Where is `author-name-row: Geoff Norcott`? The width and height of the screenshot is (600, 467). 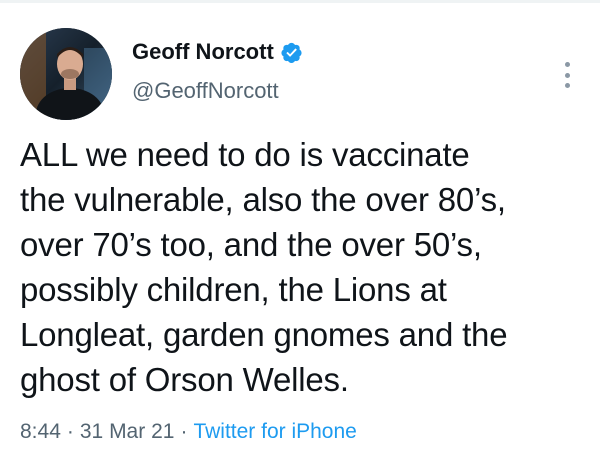
author-name-row: Geoff Norcott is located at coordinates (217, 52).